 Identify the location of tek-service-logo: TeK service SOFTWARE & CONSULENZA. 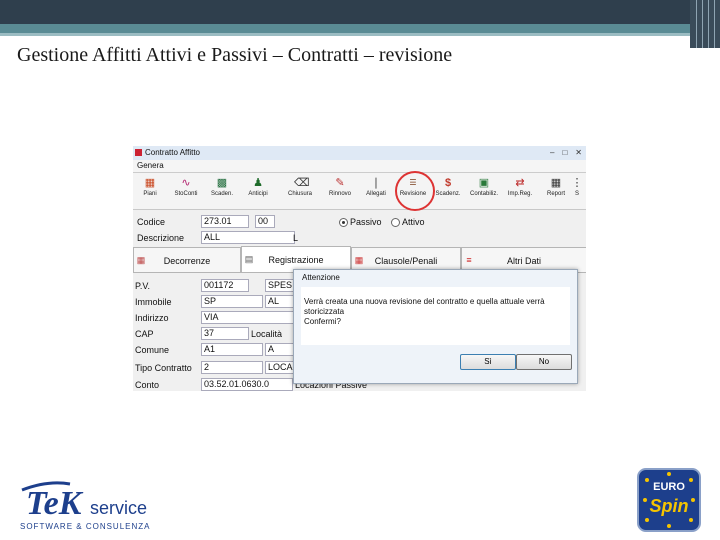
(98, 506).